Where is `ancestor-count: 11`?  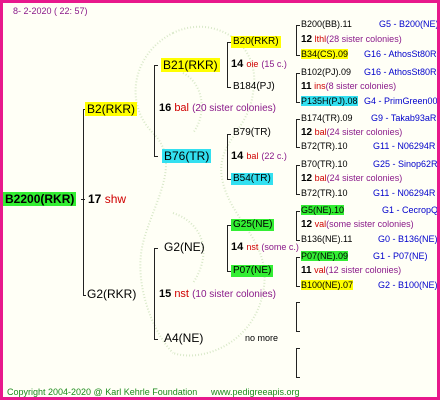 ancestor-count: 11 is located at coordinates (306, 86).